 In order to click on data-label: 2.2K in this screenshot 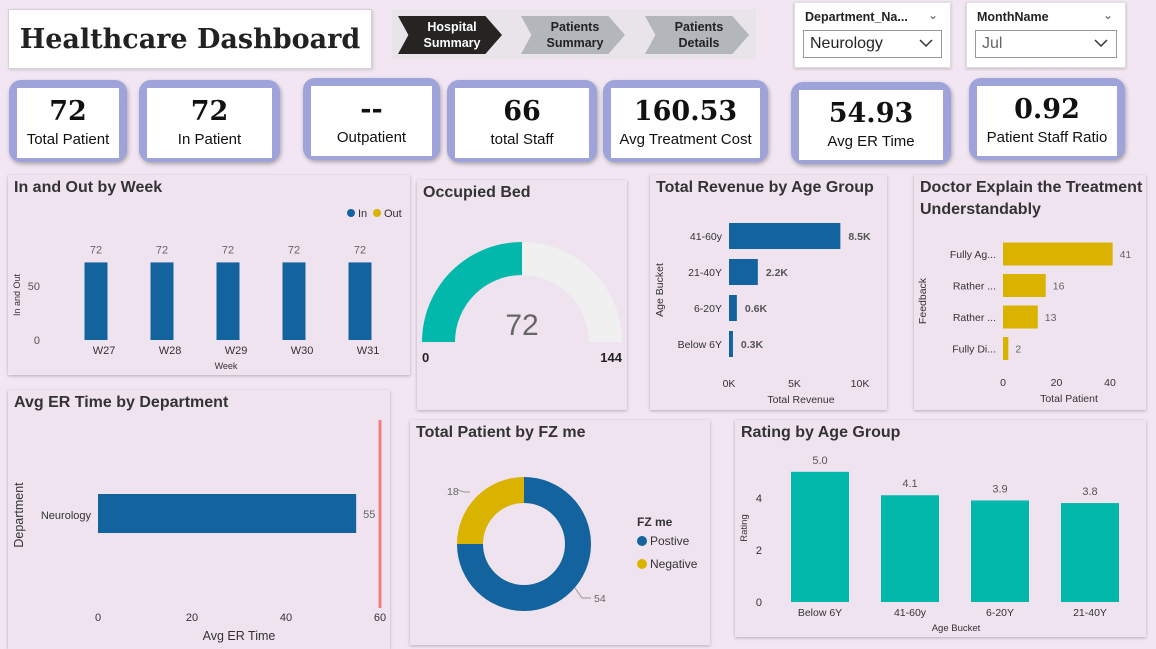, I will do `click(777, 273)`.